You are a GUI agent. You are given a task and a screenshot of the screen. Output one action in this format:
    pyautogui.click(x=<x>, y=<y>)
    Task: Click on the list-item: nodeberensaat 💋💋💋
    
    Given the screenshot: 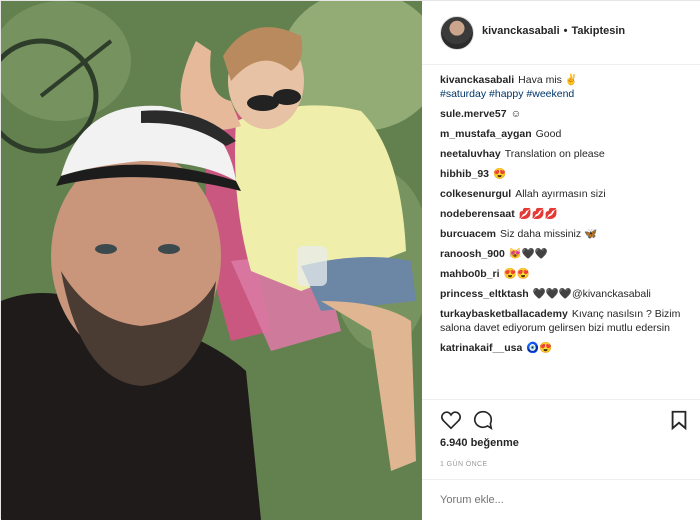 What is the action you would take?
    pyautogui.click(x=567, y=214)
    